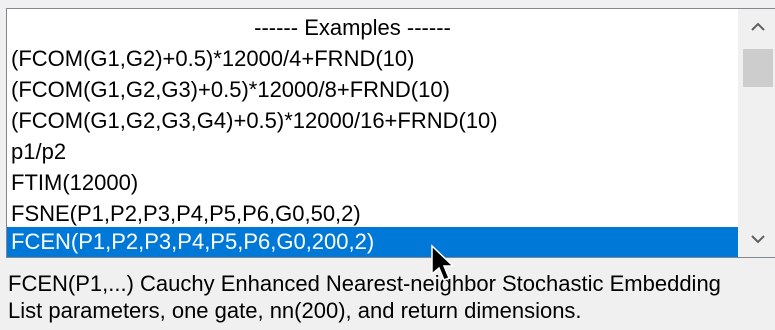 This screenshot has height=330, width=775. Describe the element at coordinates (372, 59) in the screenshot. I see `list-item-fcom-2: (FCOM(G1,G2)+0.5)*12000/4+FRND(10)` at that location.